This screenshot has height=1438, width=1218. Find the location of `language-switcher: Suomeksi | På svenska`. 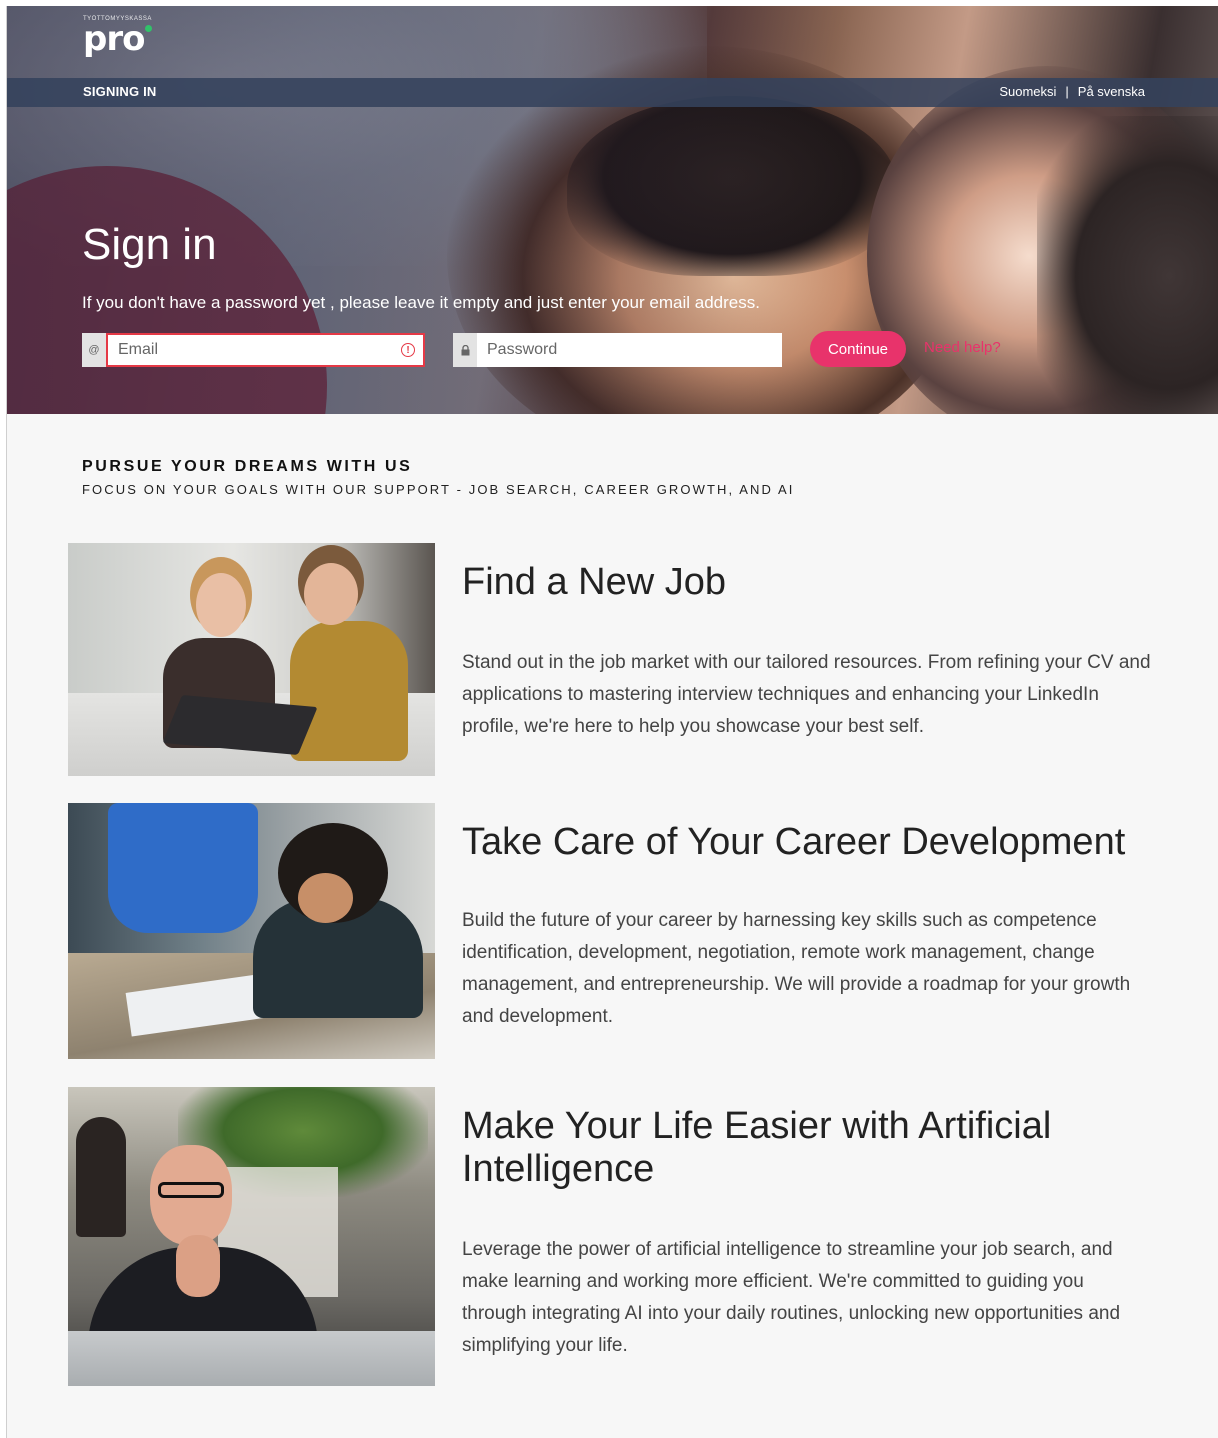

language-switcher: Suomeksi | På svenska is located at coordinates (1072, 91).